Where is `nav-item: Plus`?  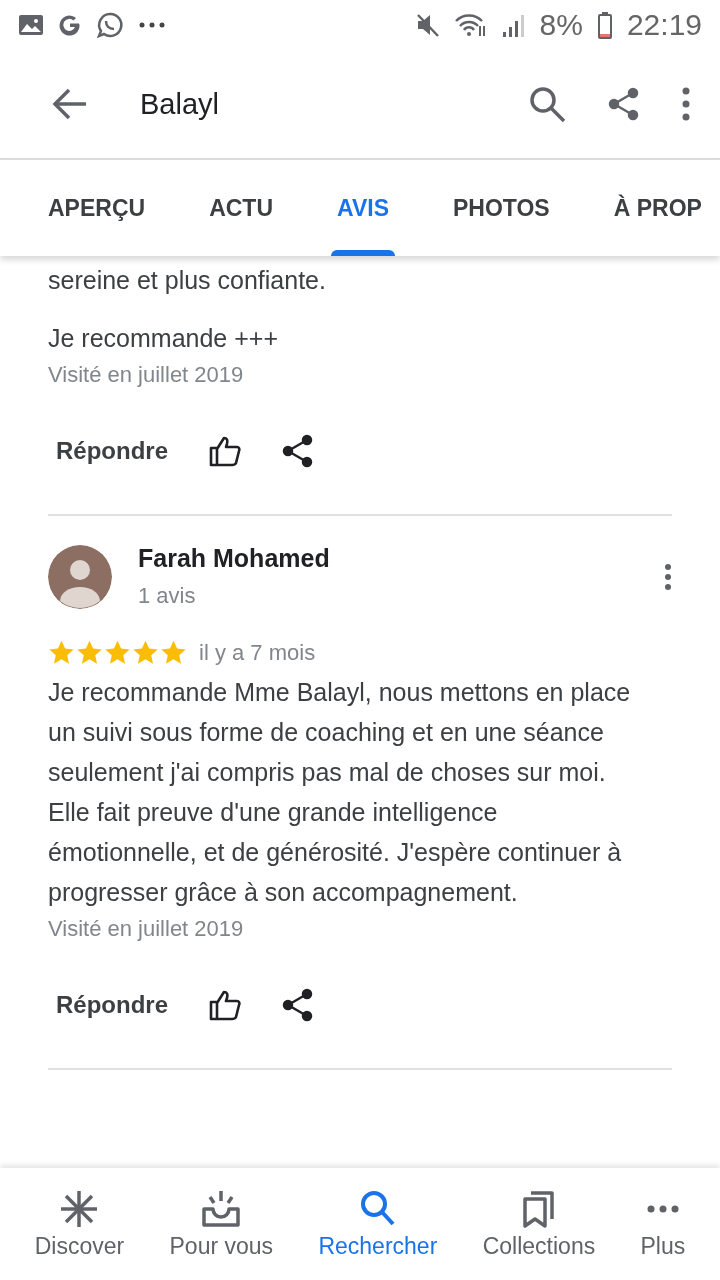
nav-item: Plus is located at coordinates (663, 1224).